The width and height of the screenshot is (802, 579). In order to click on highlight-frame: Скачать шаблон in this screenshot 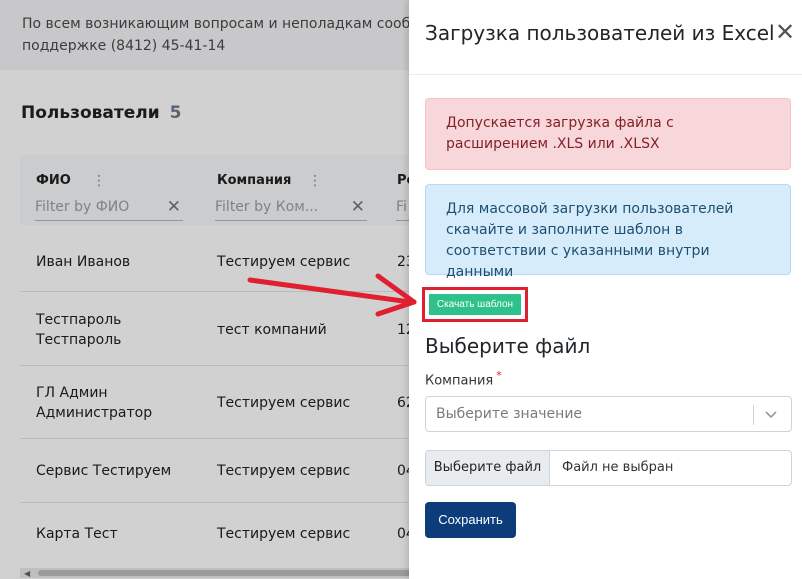, I will do `click(475, 304)`.